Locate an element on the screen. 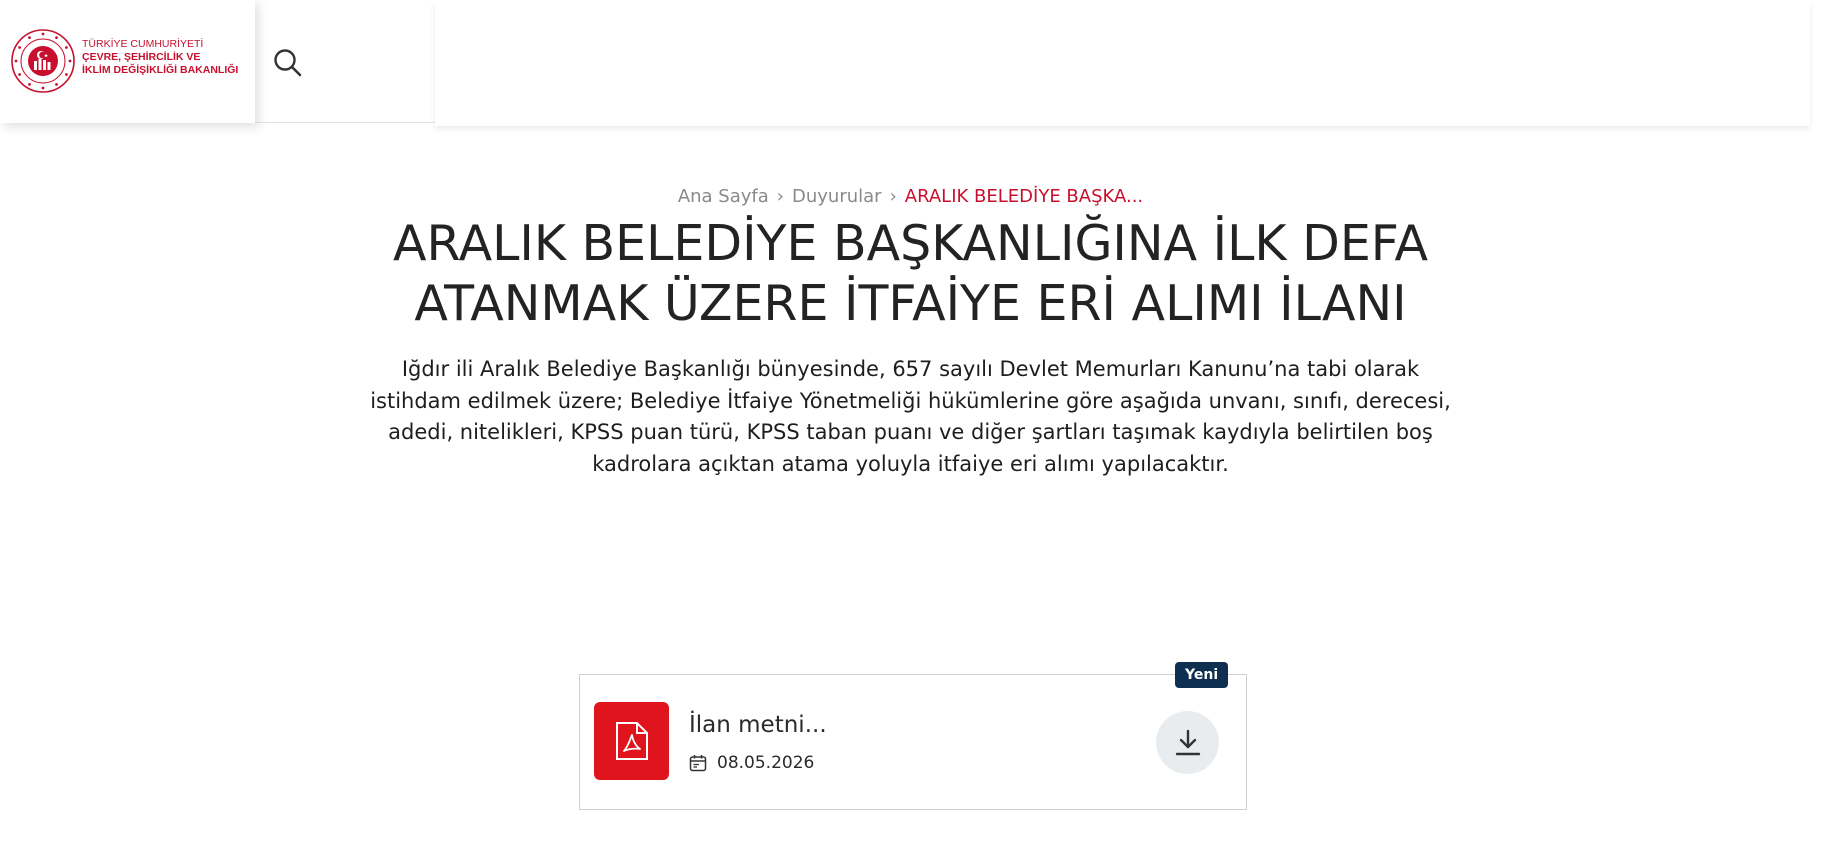 The image size is (1821, 862). logo-line-2: ÇEVRE, ŞEHİRCİLİK VE is located at coordinates (141, 57).